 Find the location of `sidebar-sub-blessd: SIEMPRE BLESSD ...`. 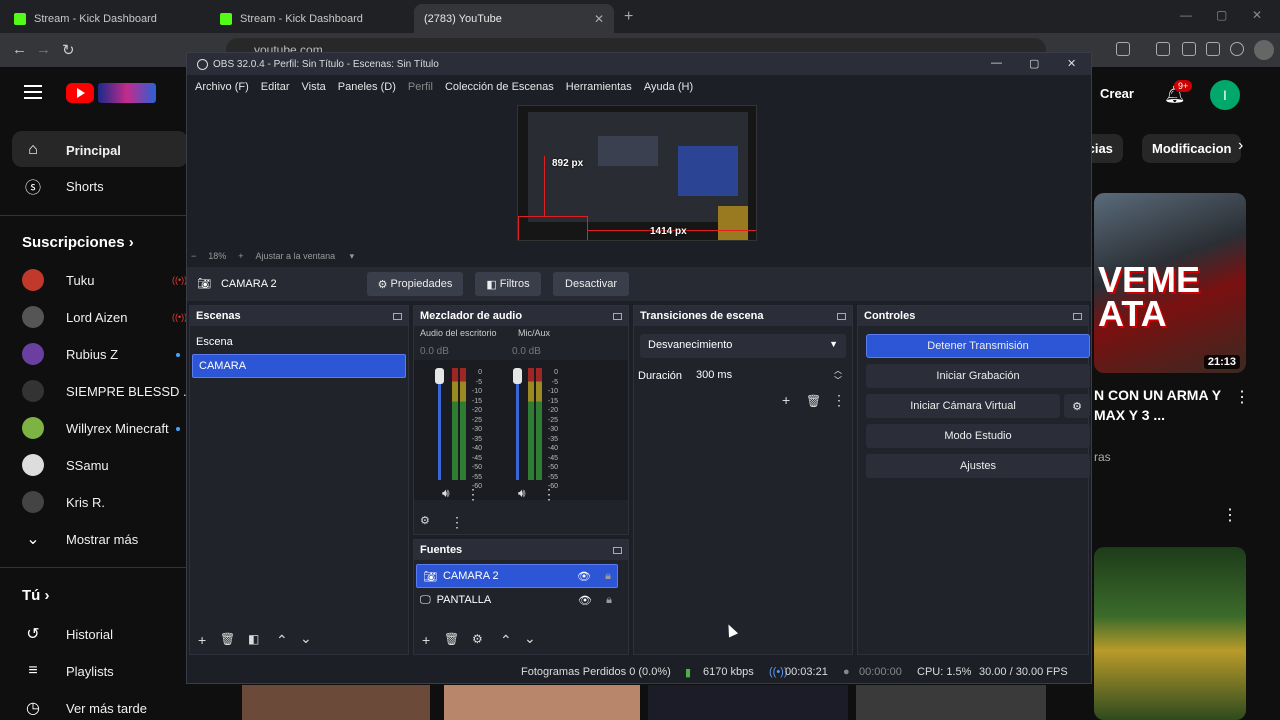

sidebar-sub-blessd: SIEMPRE BLESSD ... is located at coordinates (108, 391).